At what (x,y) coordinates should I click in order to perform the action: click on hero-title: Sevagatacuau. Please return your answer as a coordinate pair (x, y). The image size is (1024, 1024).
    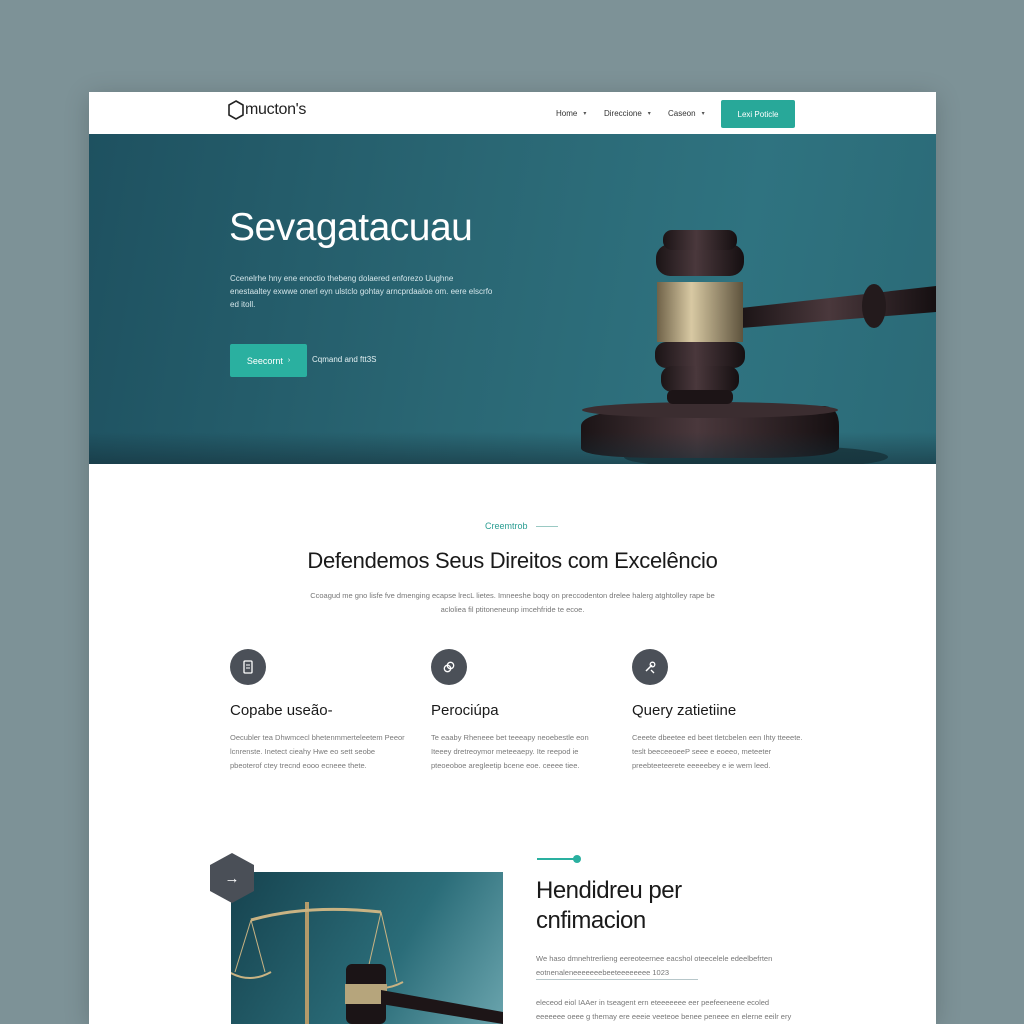
    Looking at the image, I should click on (351, 227).